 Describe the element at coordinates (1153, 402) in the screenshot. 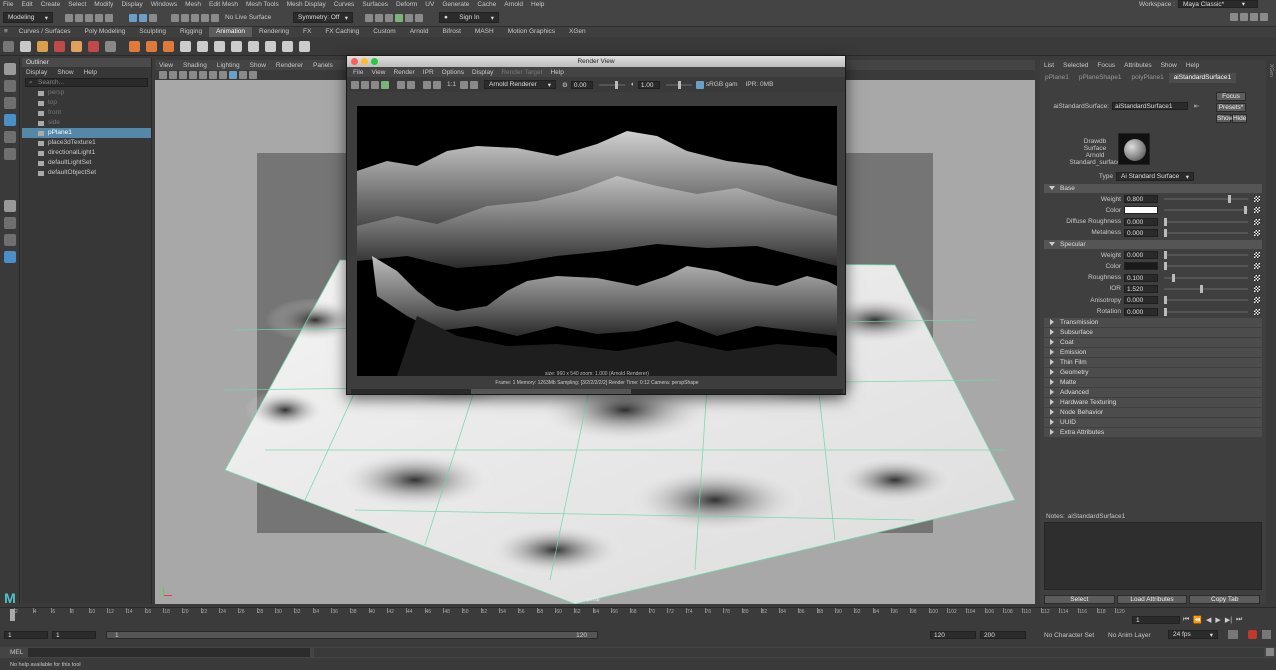

I see `section-hardware-texturing: Hardware Texturing` at that location.